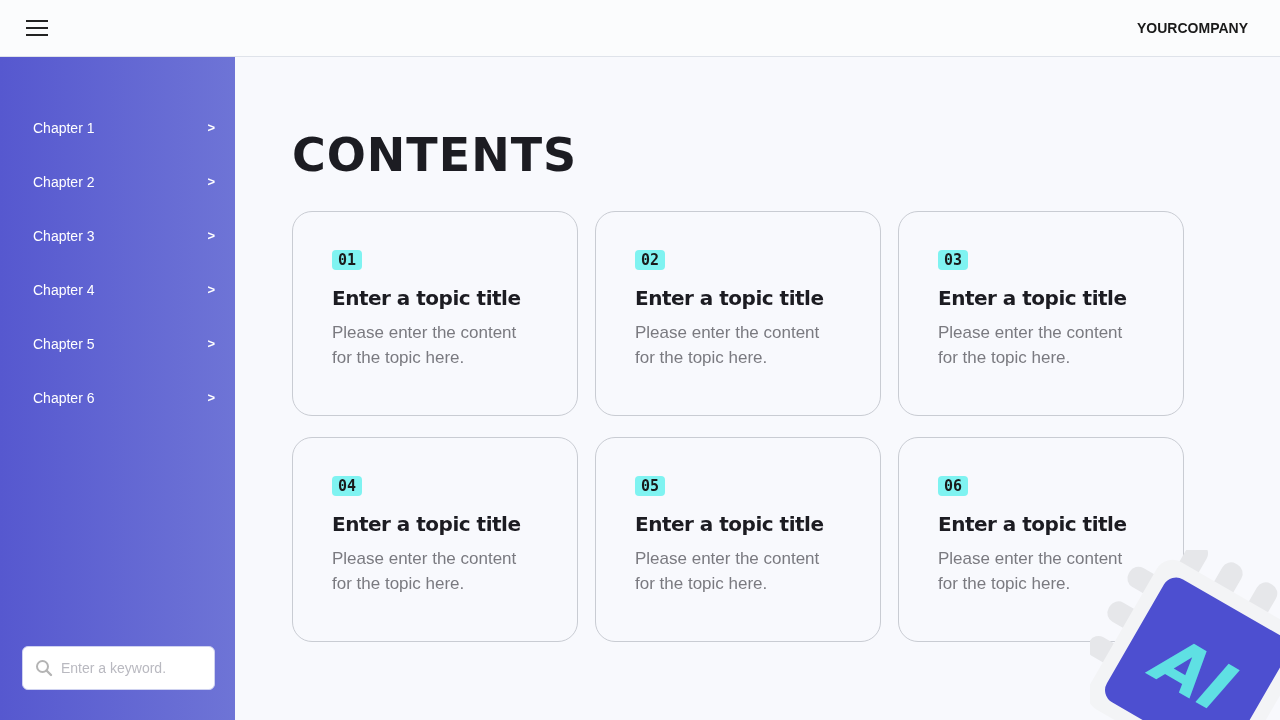 Image resolution: width=1280 pixels, height=720 pixels. What do you see at coordinates (118, 236) in the screenshot?
I see `sidebar-item: Chapter 3 >` at bounding box center [118, 236].